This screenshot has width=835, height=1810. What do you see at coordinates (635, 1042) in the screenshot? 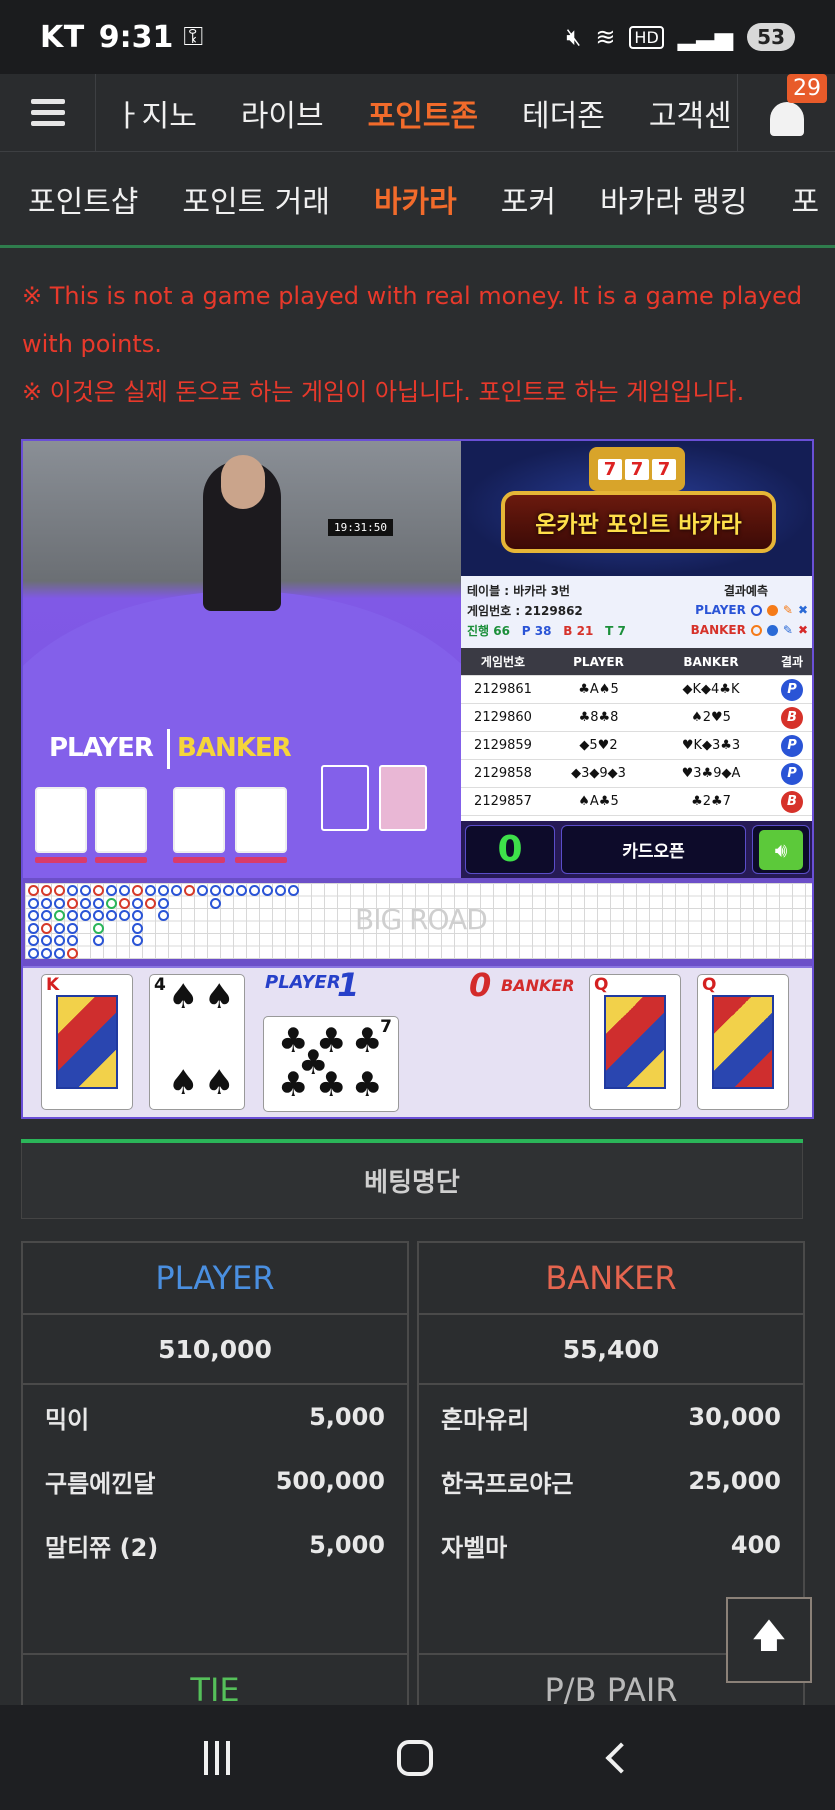
I see `banker-card-1: Q` at bounding box center [635, 1042].